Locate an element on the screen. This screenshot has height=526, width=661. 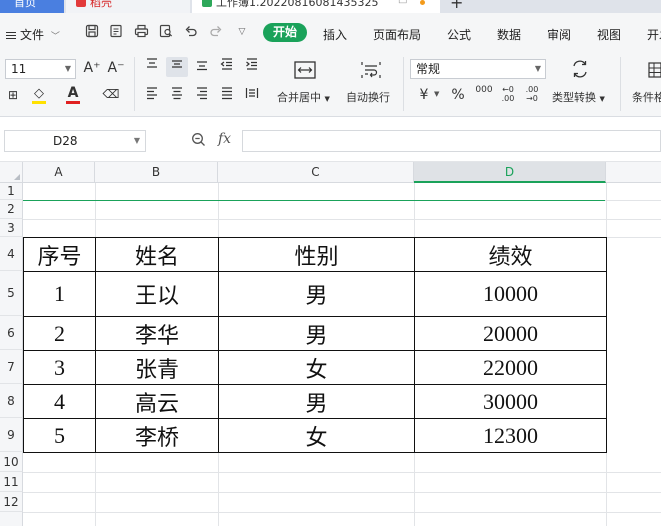
decrease-indent-icon is located at coordinates (227, 67).